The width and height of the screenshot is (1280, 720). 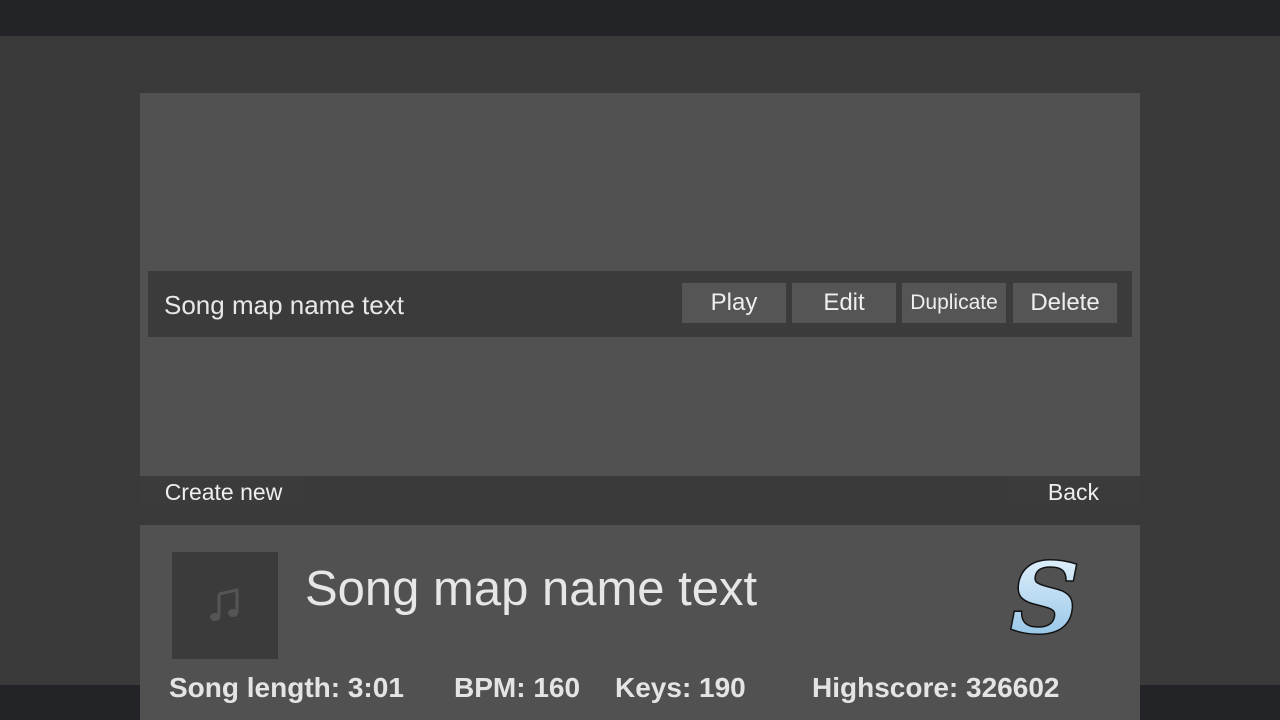 What do you see at coordinates (936, 687) in the screenshot?
I see `highscore: Highscore: 326602` at bounding box center [936, 687].